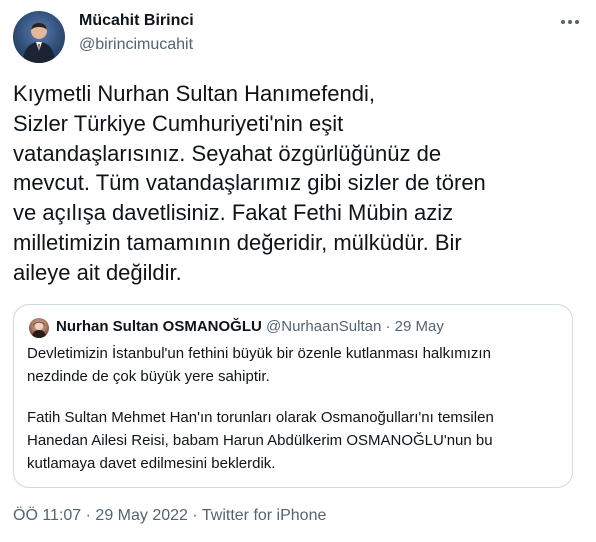  What do you see at coordinates (570, 22) in the screenshot?
I see `more-horizontal-icon` at bounding box center [570, 22].